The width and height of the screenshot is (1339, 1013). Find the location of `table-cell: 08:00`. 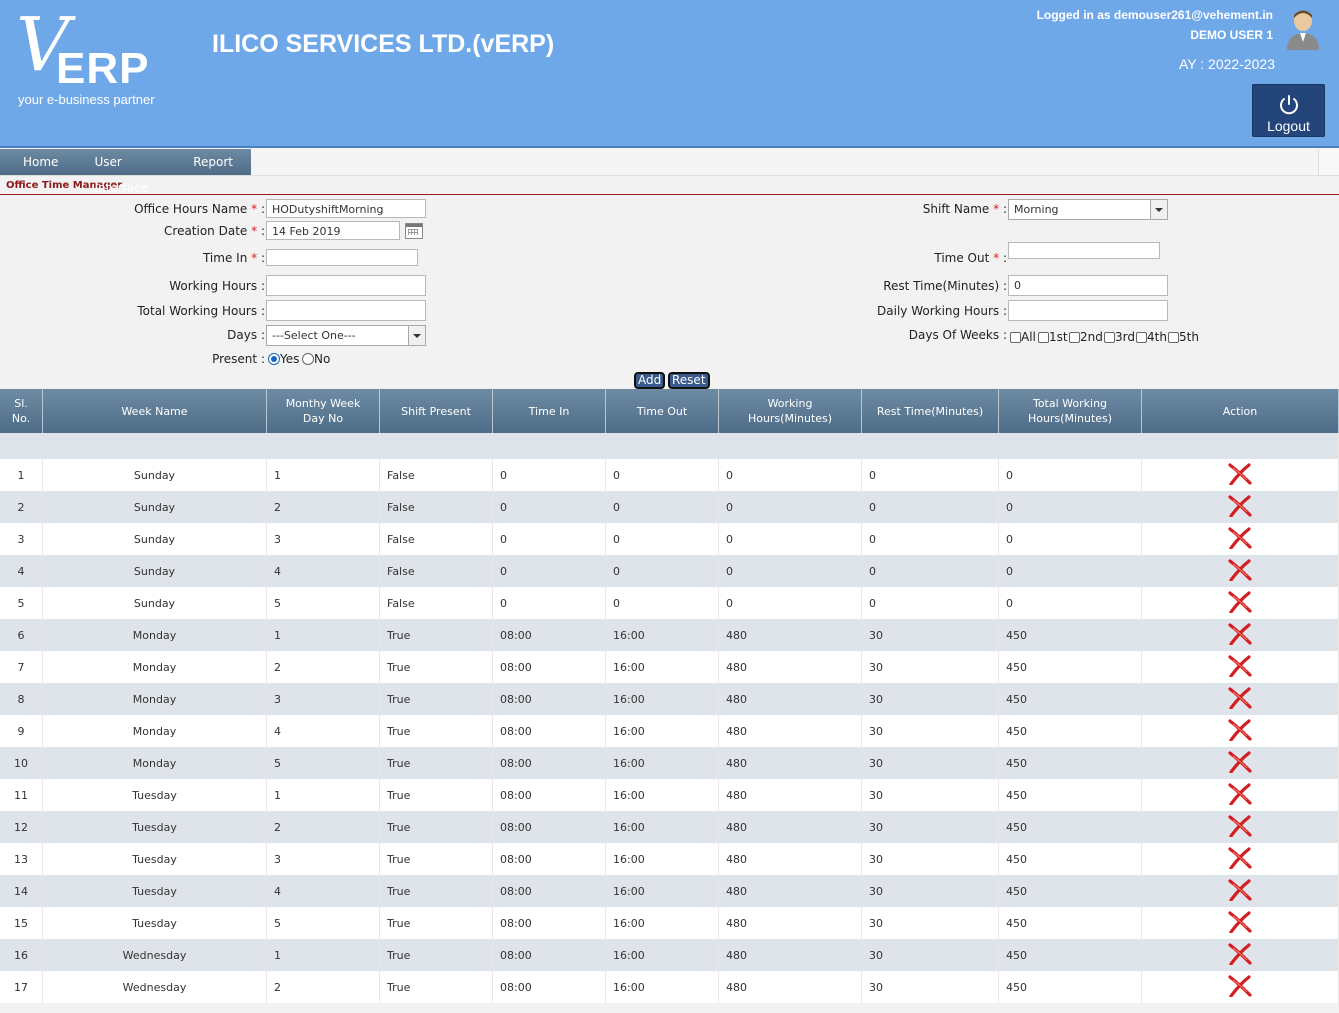

table-cell: 08:00 is located at coordinates (549, 763).